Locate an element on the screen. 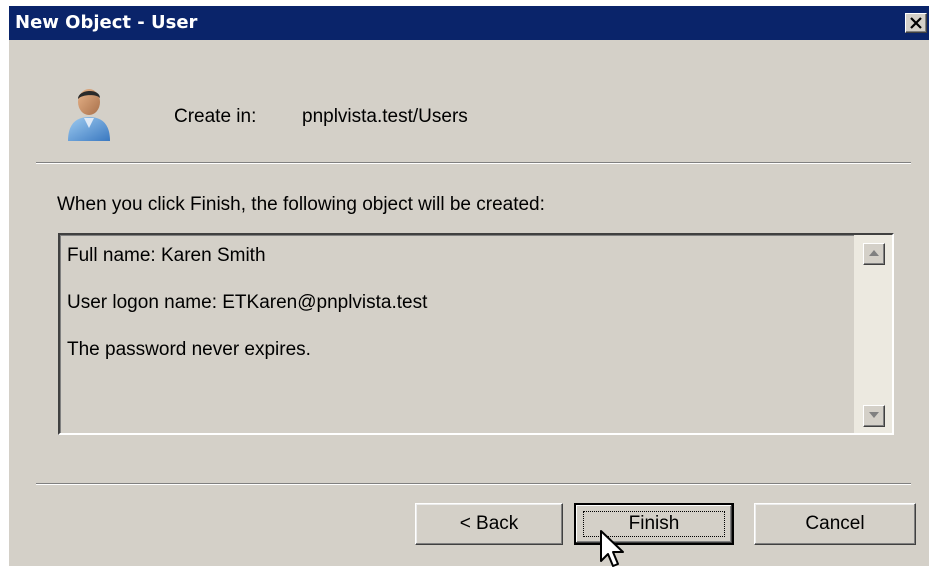  close-button is located at coordinates (916, 23).